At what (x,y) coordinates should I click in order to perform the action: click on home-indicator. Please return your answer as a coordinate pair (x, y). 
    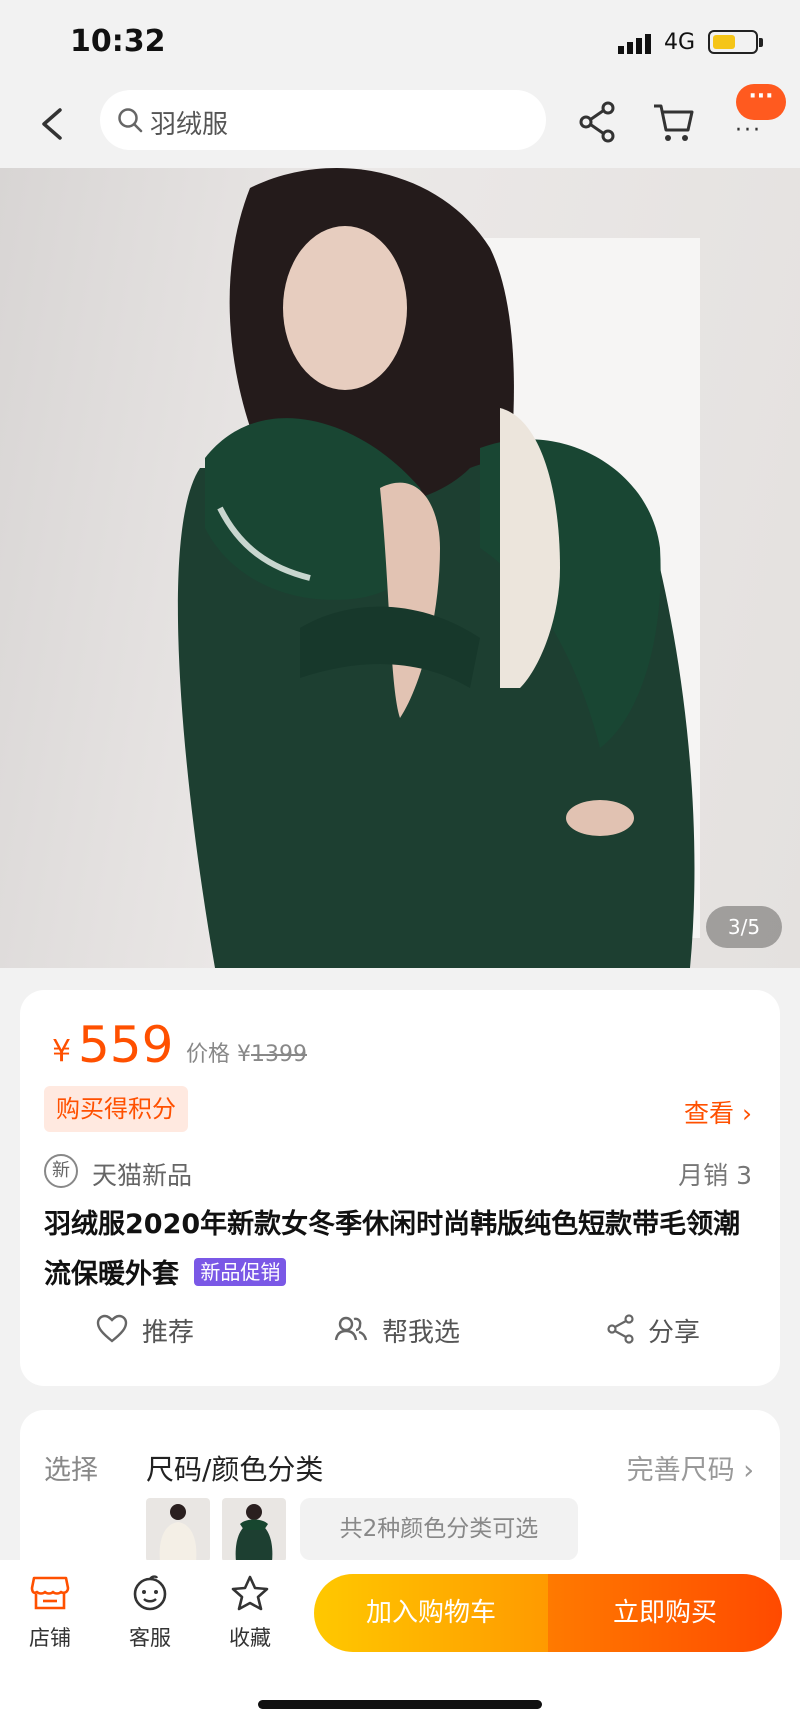
    Looking at the image, I should click on (400, 1704).